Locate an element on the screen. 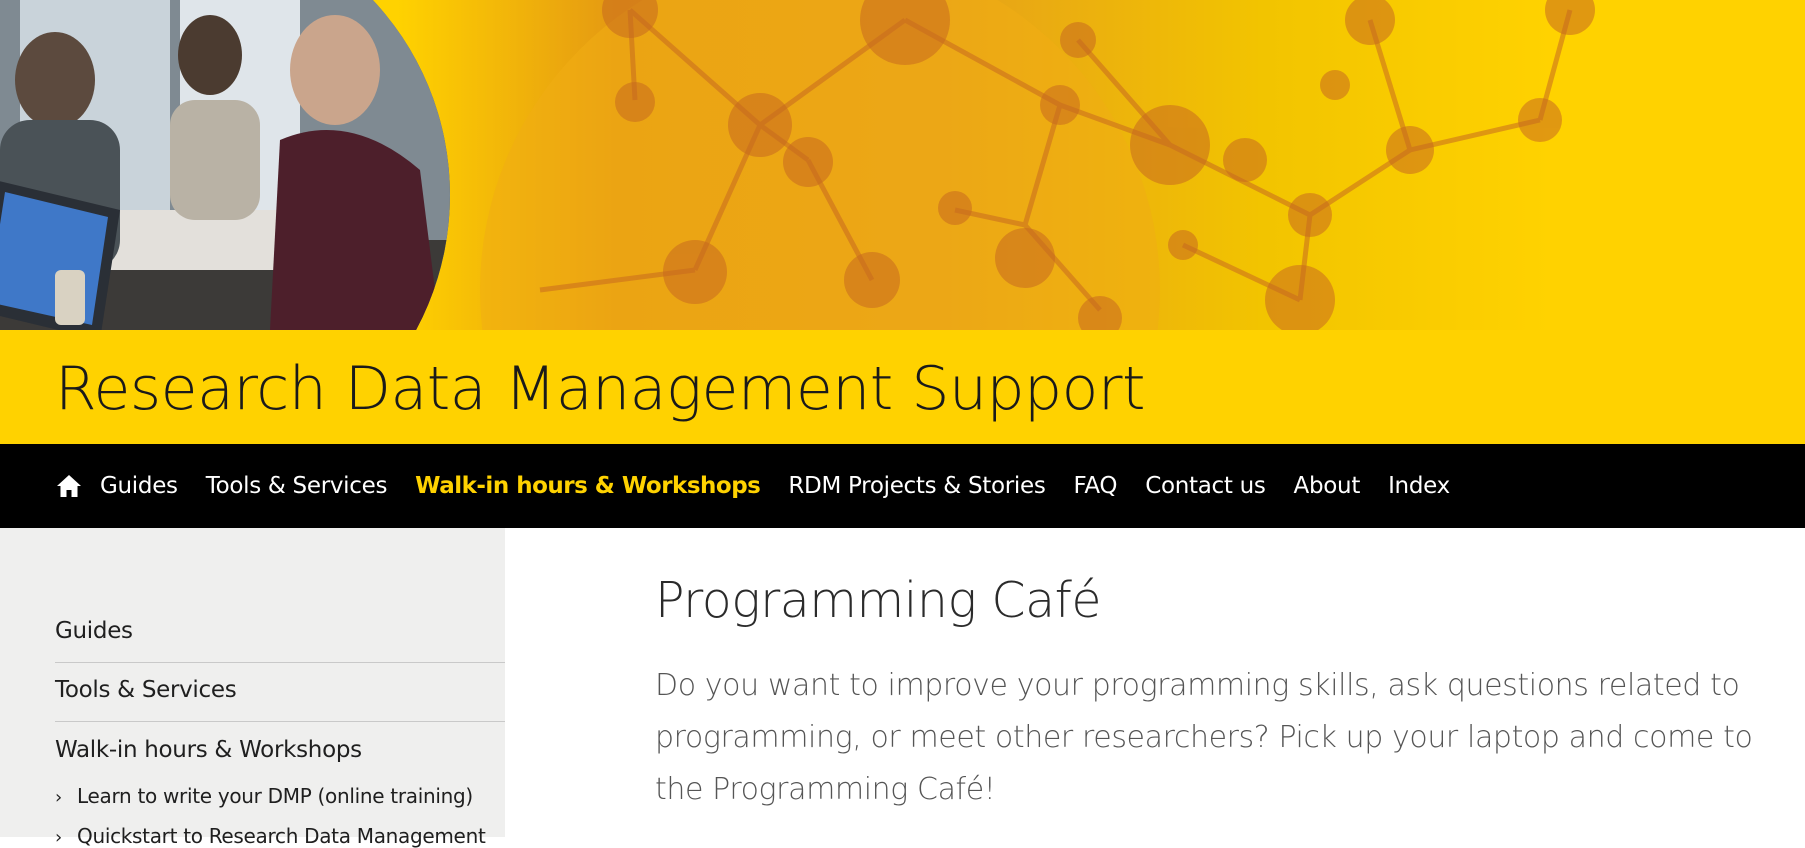 This screenshot has height=848, width=1805. nav-item-contact-us: Contact us is located at coordinates (1205, 486).